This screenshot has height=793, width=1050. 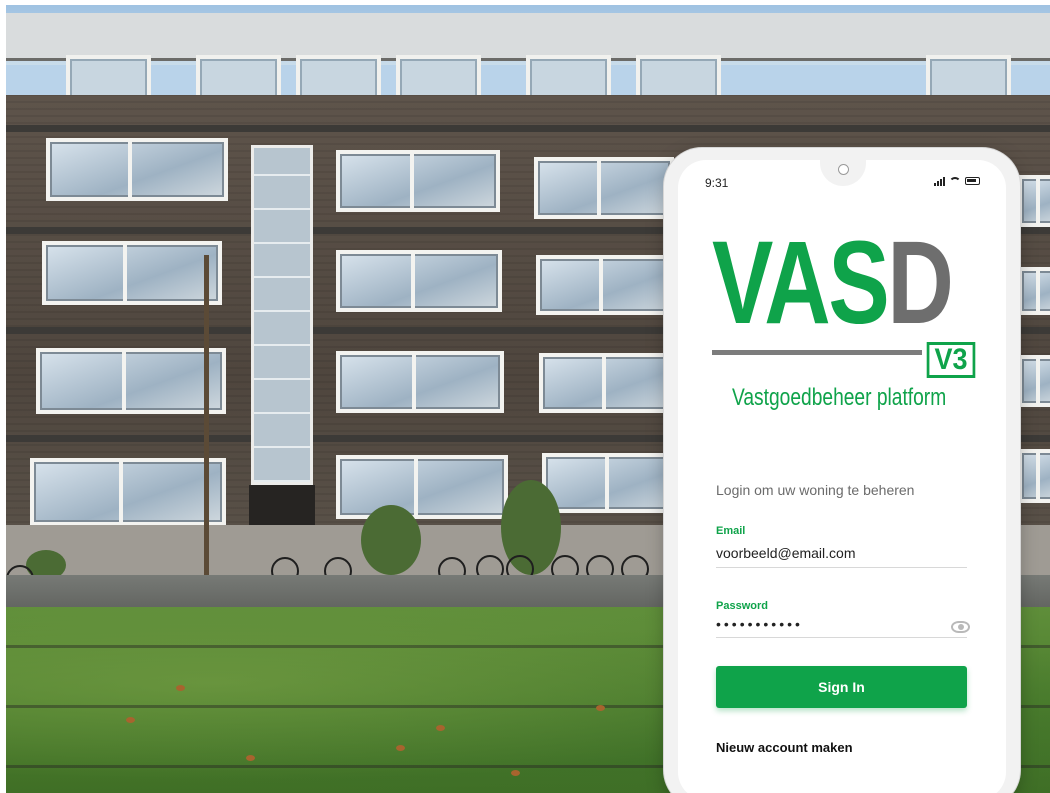 What do you see at coordinates (951, 360) in the screenshot?
I see `logo-version-badge: V3` at bounding box center [951, 360].